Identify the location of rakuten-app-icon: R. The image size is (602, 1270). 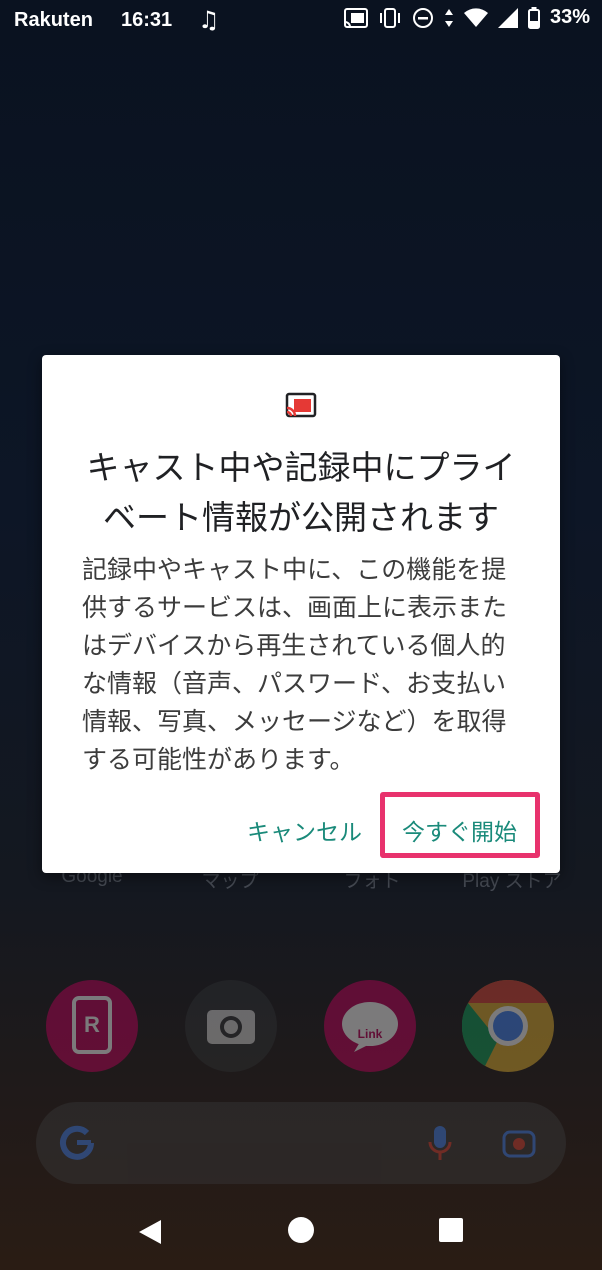
(92, 1026).